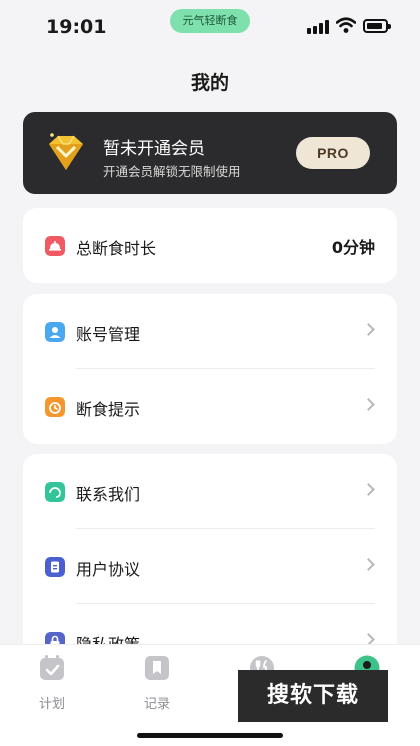 The image size is (420, 746). I want to click on menu-item-label: 联系我们, so click(108, 494).